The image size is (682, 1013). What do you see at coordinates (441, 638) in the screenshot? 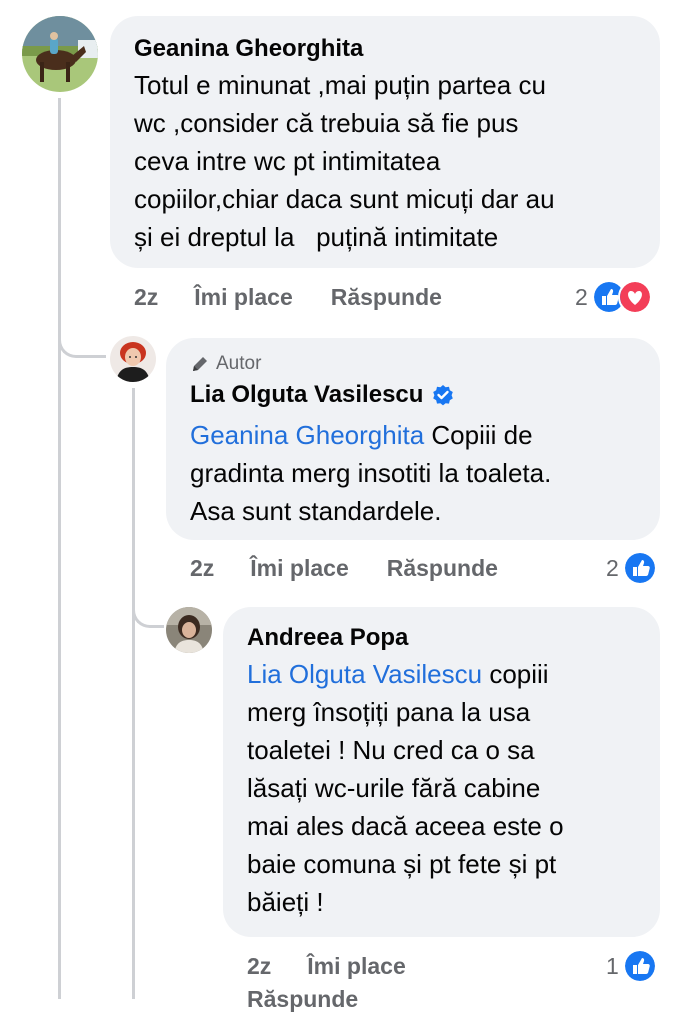
I see `comment-author-name: Andreea Popa` at bounding box center [441, 638].